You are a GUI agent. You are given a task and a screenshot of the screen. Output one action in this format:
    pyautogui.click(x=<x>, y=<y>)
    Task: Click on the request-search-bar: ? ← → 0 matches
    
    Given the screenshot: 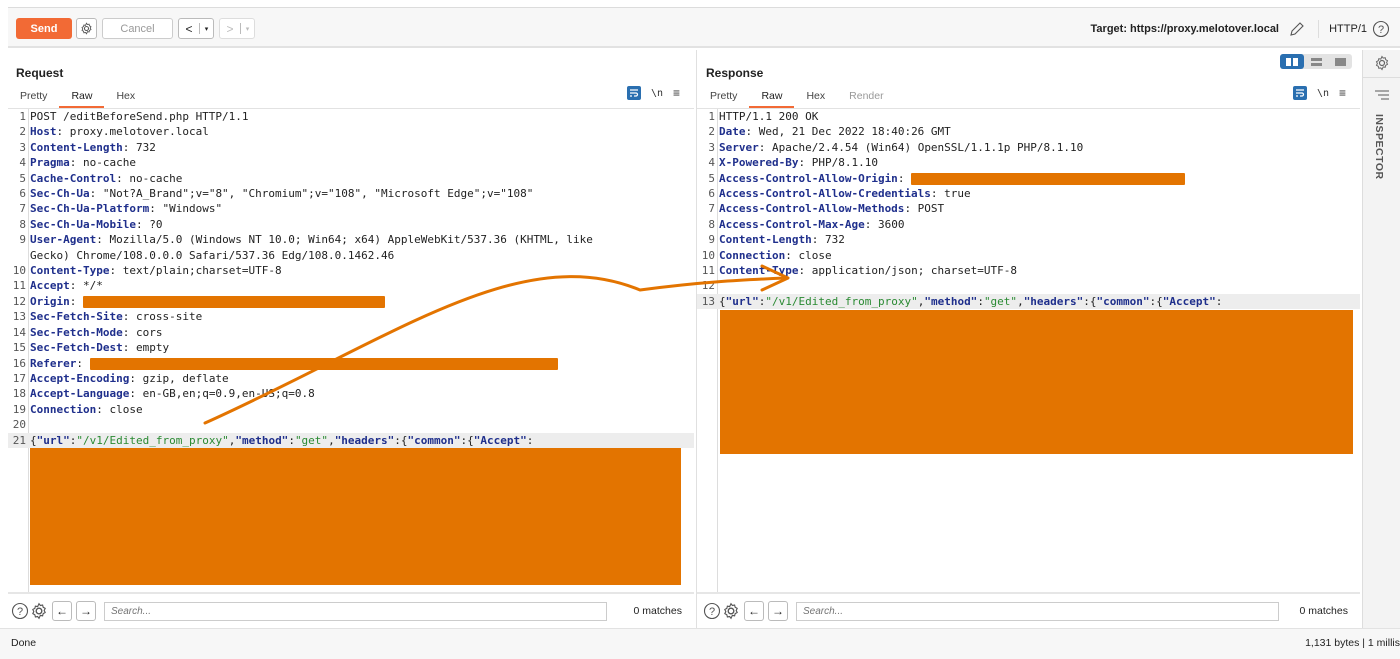 What is the action you would take?
    pyautogui.click(x=351, y=610)
    